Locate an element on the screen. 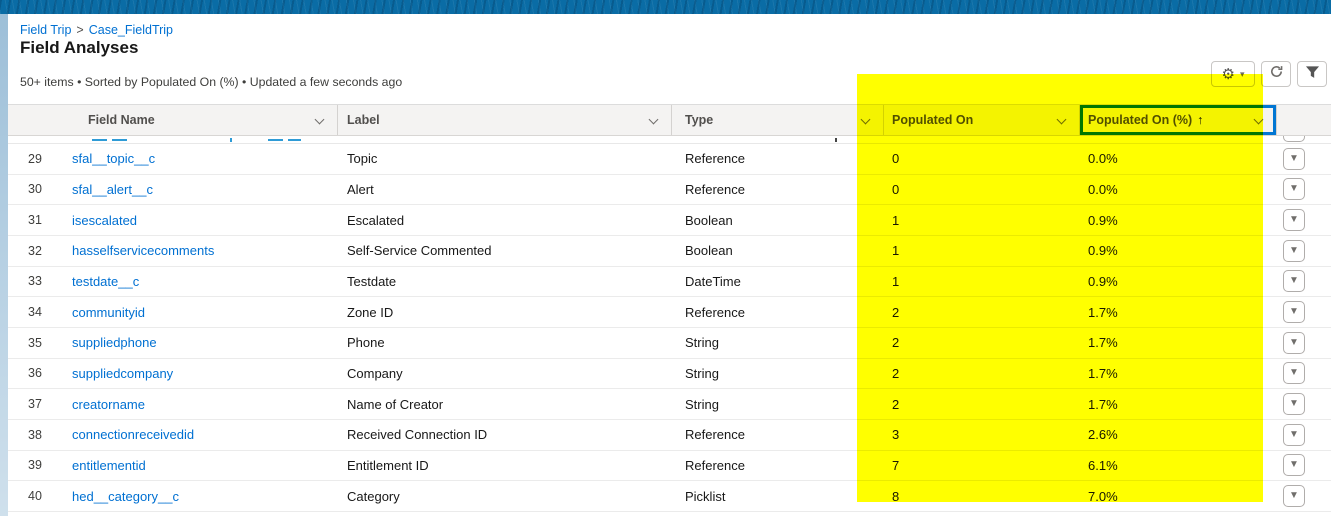 The width and height of the screenshot is (1331, 516). field-name-link: suppliedphone is located at coordinates (205, 342).